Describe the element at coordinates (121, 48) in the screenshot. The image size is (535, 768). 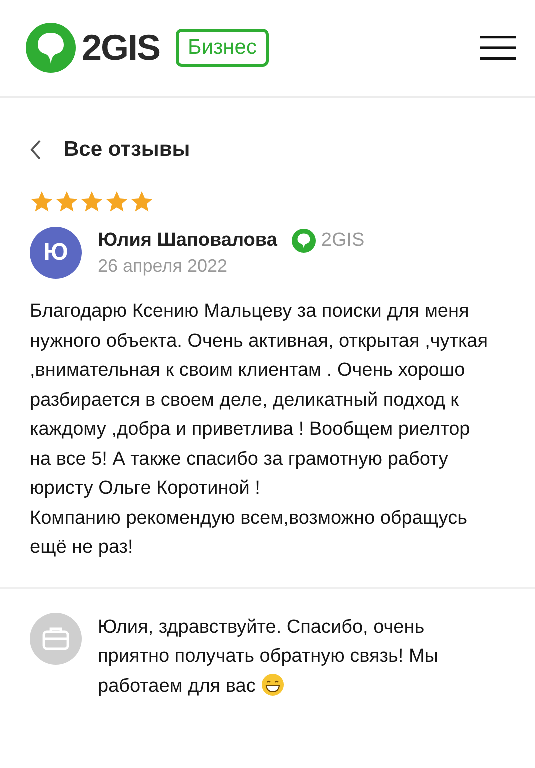
I see `logo-text: 2GIS` at that location.